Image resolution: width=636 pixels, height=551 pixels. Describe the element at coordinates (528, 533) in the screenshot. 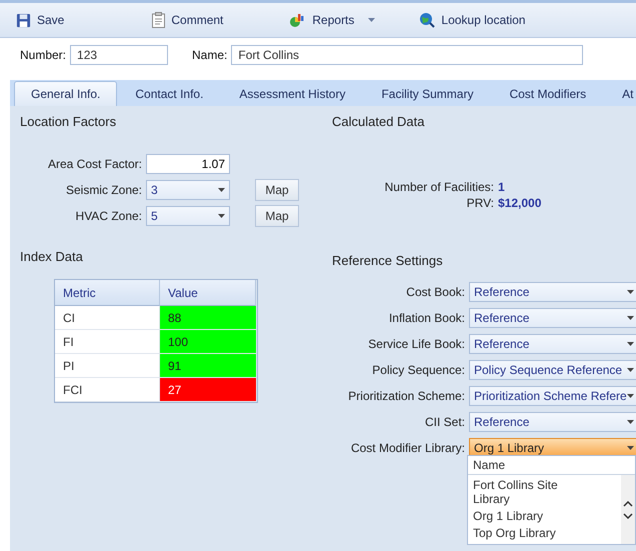

I see `list-item: Top Org Library` at that location.